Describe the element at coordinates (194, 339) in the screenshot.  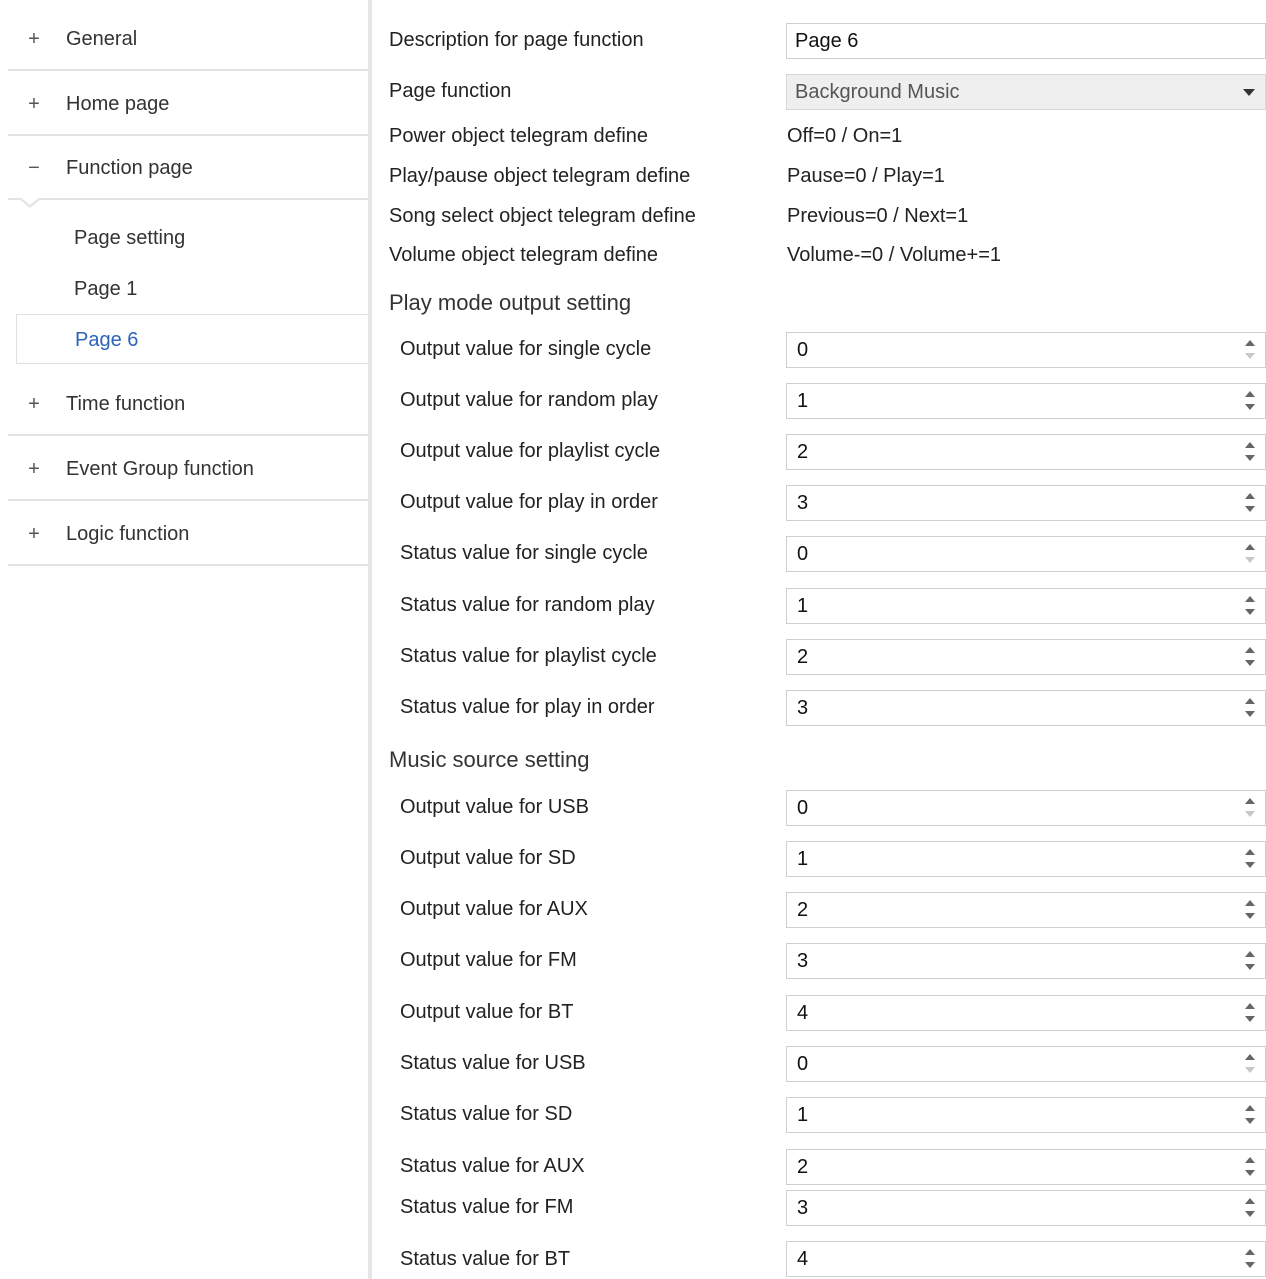
I see `sidebar-subitem-page-6: Page 6` at that location.